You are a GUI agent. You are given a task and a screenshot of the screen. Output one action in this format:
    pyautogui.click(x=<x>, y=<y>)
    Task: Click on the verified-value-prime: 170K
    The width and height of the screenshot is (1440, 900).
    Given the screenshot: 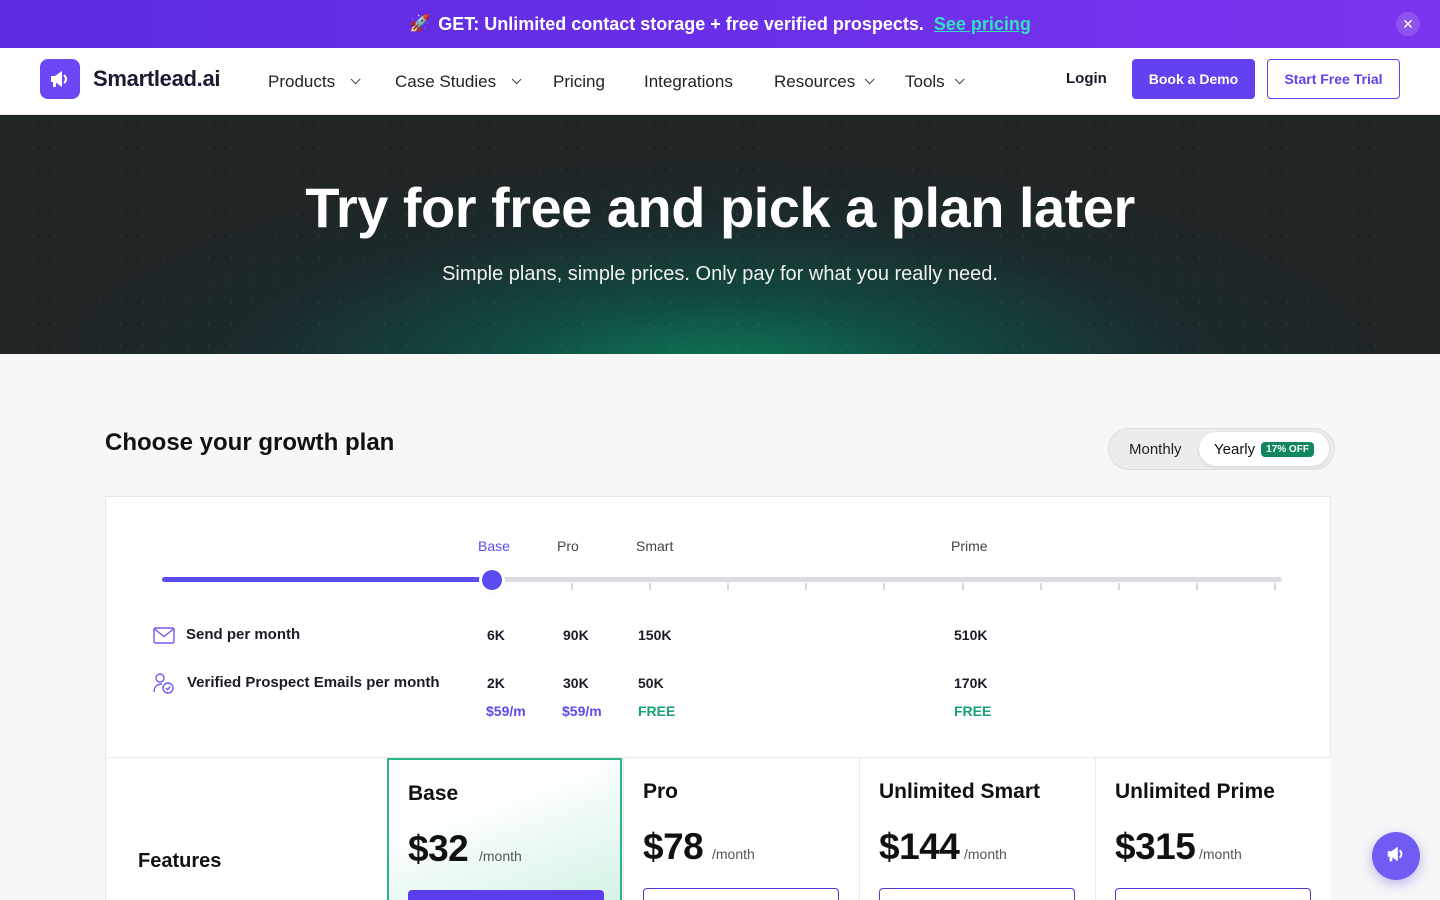 What is the action you would take?
    pyautogui.click(x=971, y=683)
    